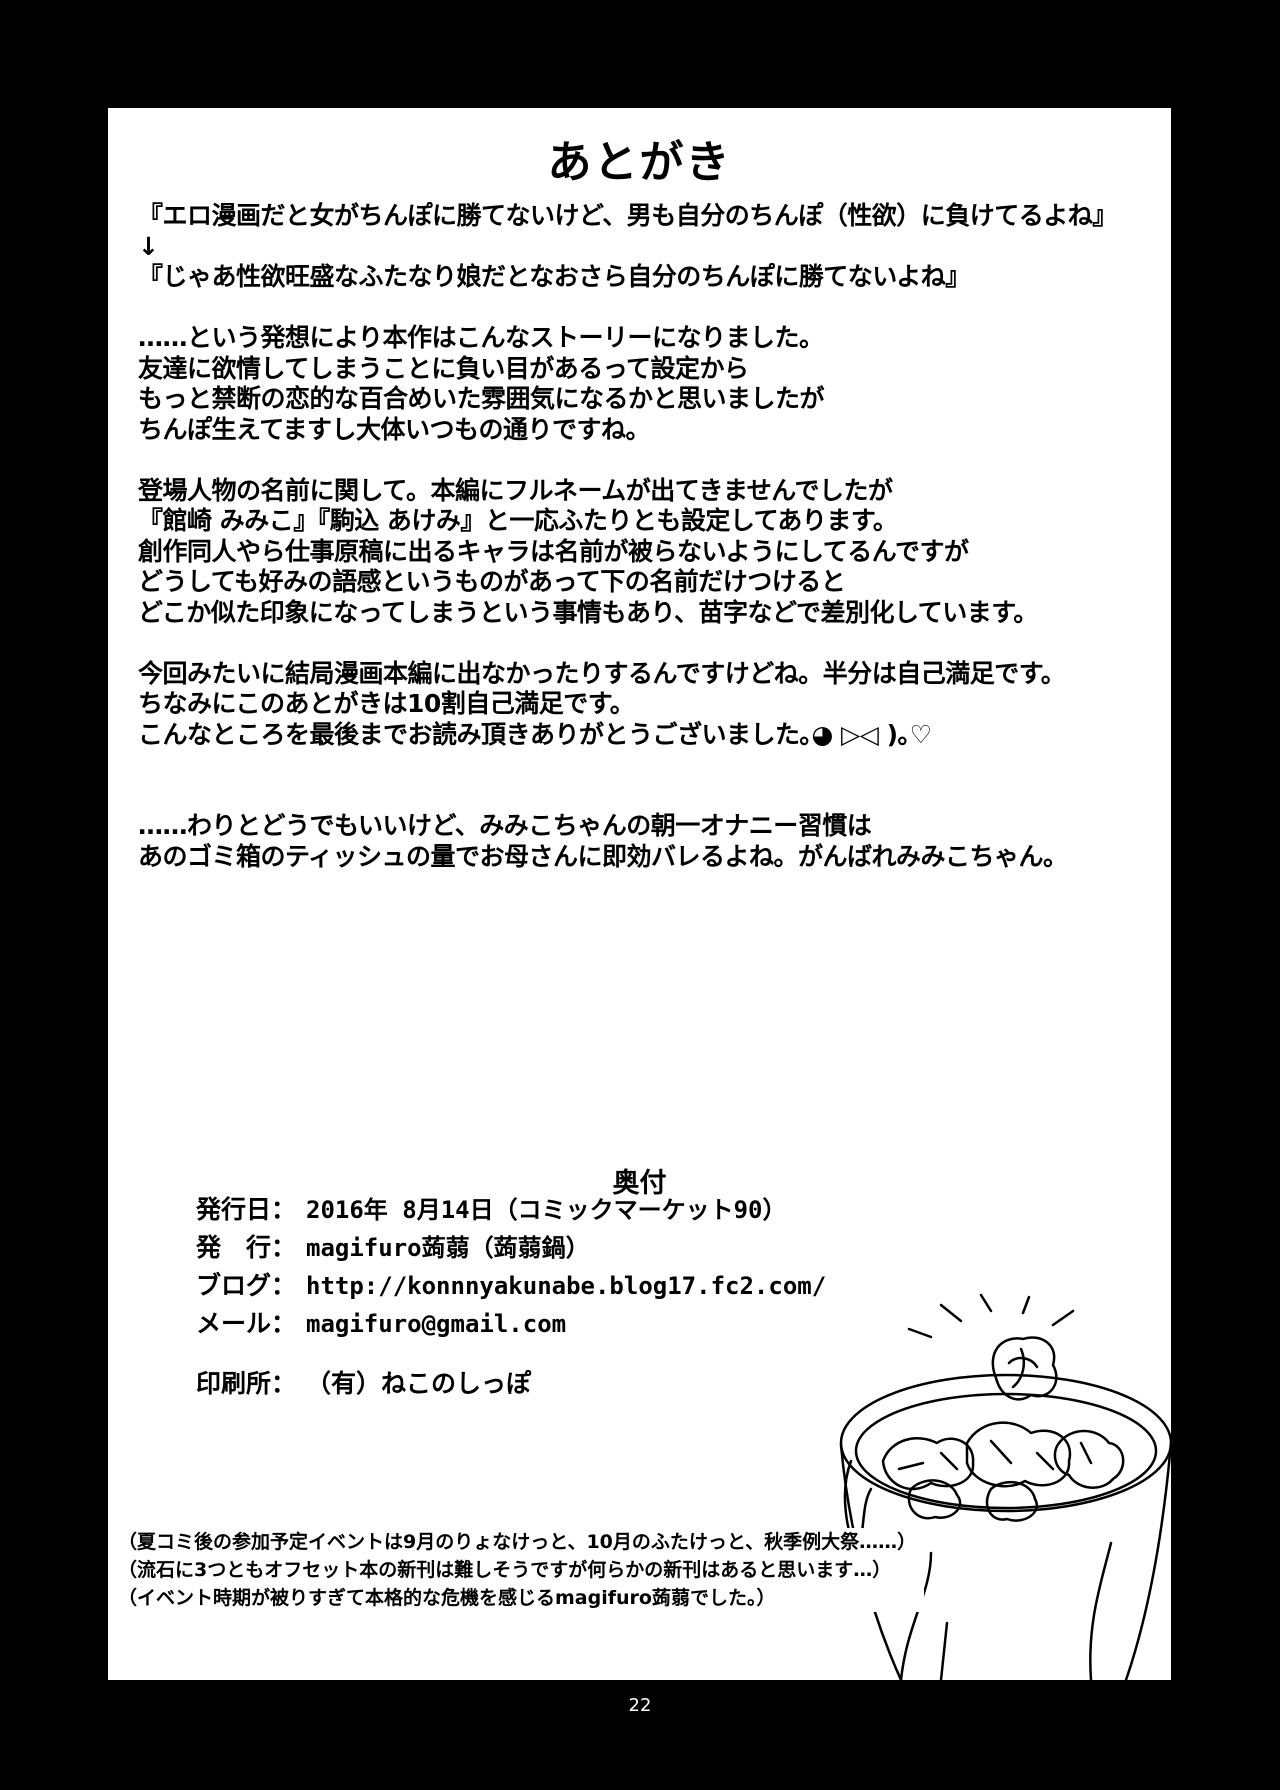 The height and width of the screenshot is (1790, 1280). Describe the element at coordinates (505, 825) in the screenshot. I see `afterword-line: ……わりとどうでもいいけど、みみこちゃんの朝一オナニー習慣は` at that location.